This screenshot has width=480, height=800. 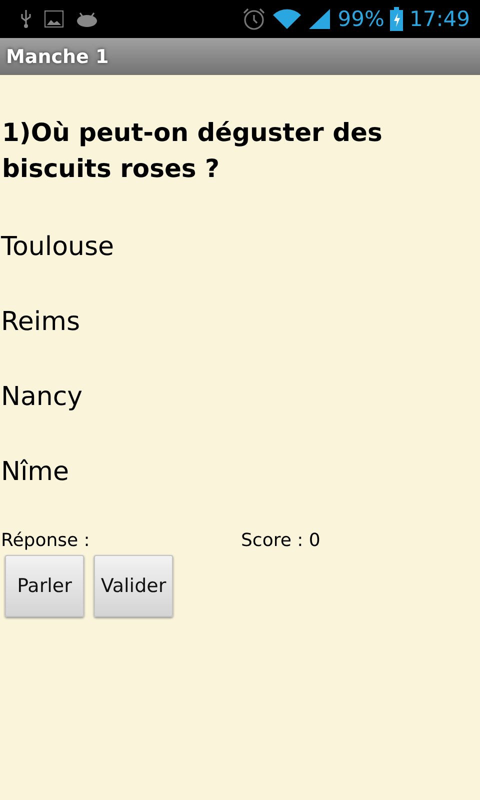 I want to click on battery-charging-icon, so click(x=397, y=19).